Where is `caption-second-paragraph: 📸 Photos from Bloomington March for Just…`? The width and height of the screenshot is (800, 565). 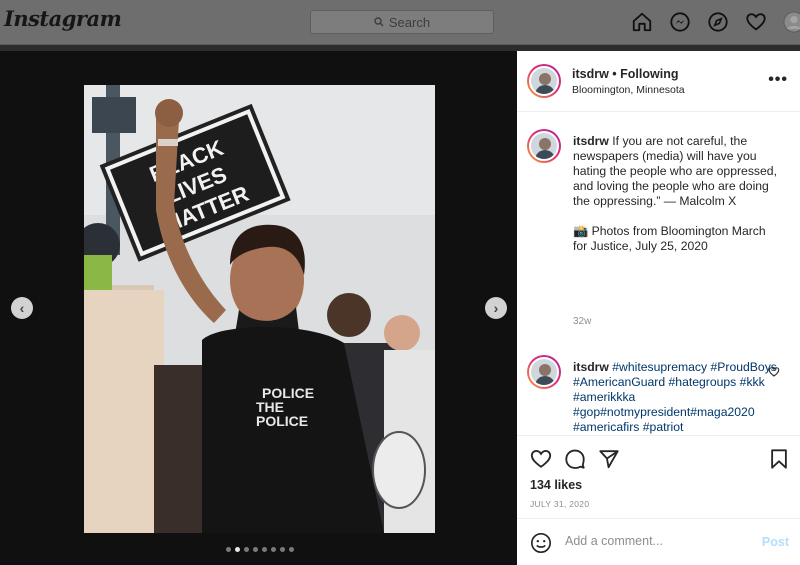
caption-second-paragraph: 📸 Photos from Bloomington March for Just… is located at coordinates (677, 239).